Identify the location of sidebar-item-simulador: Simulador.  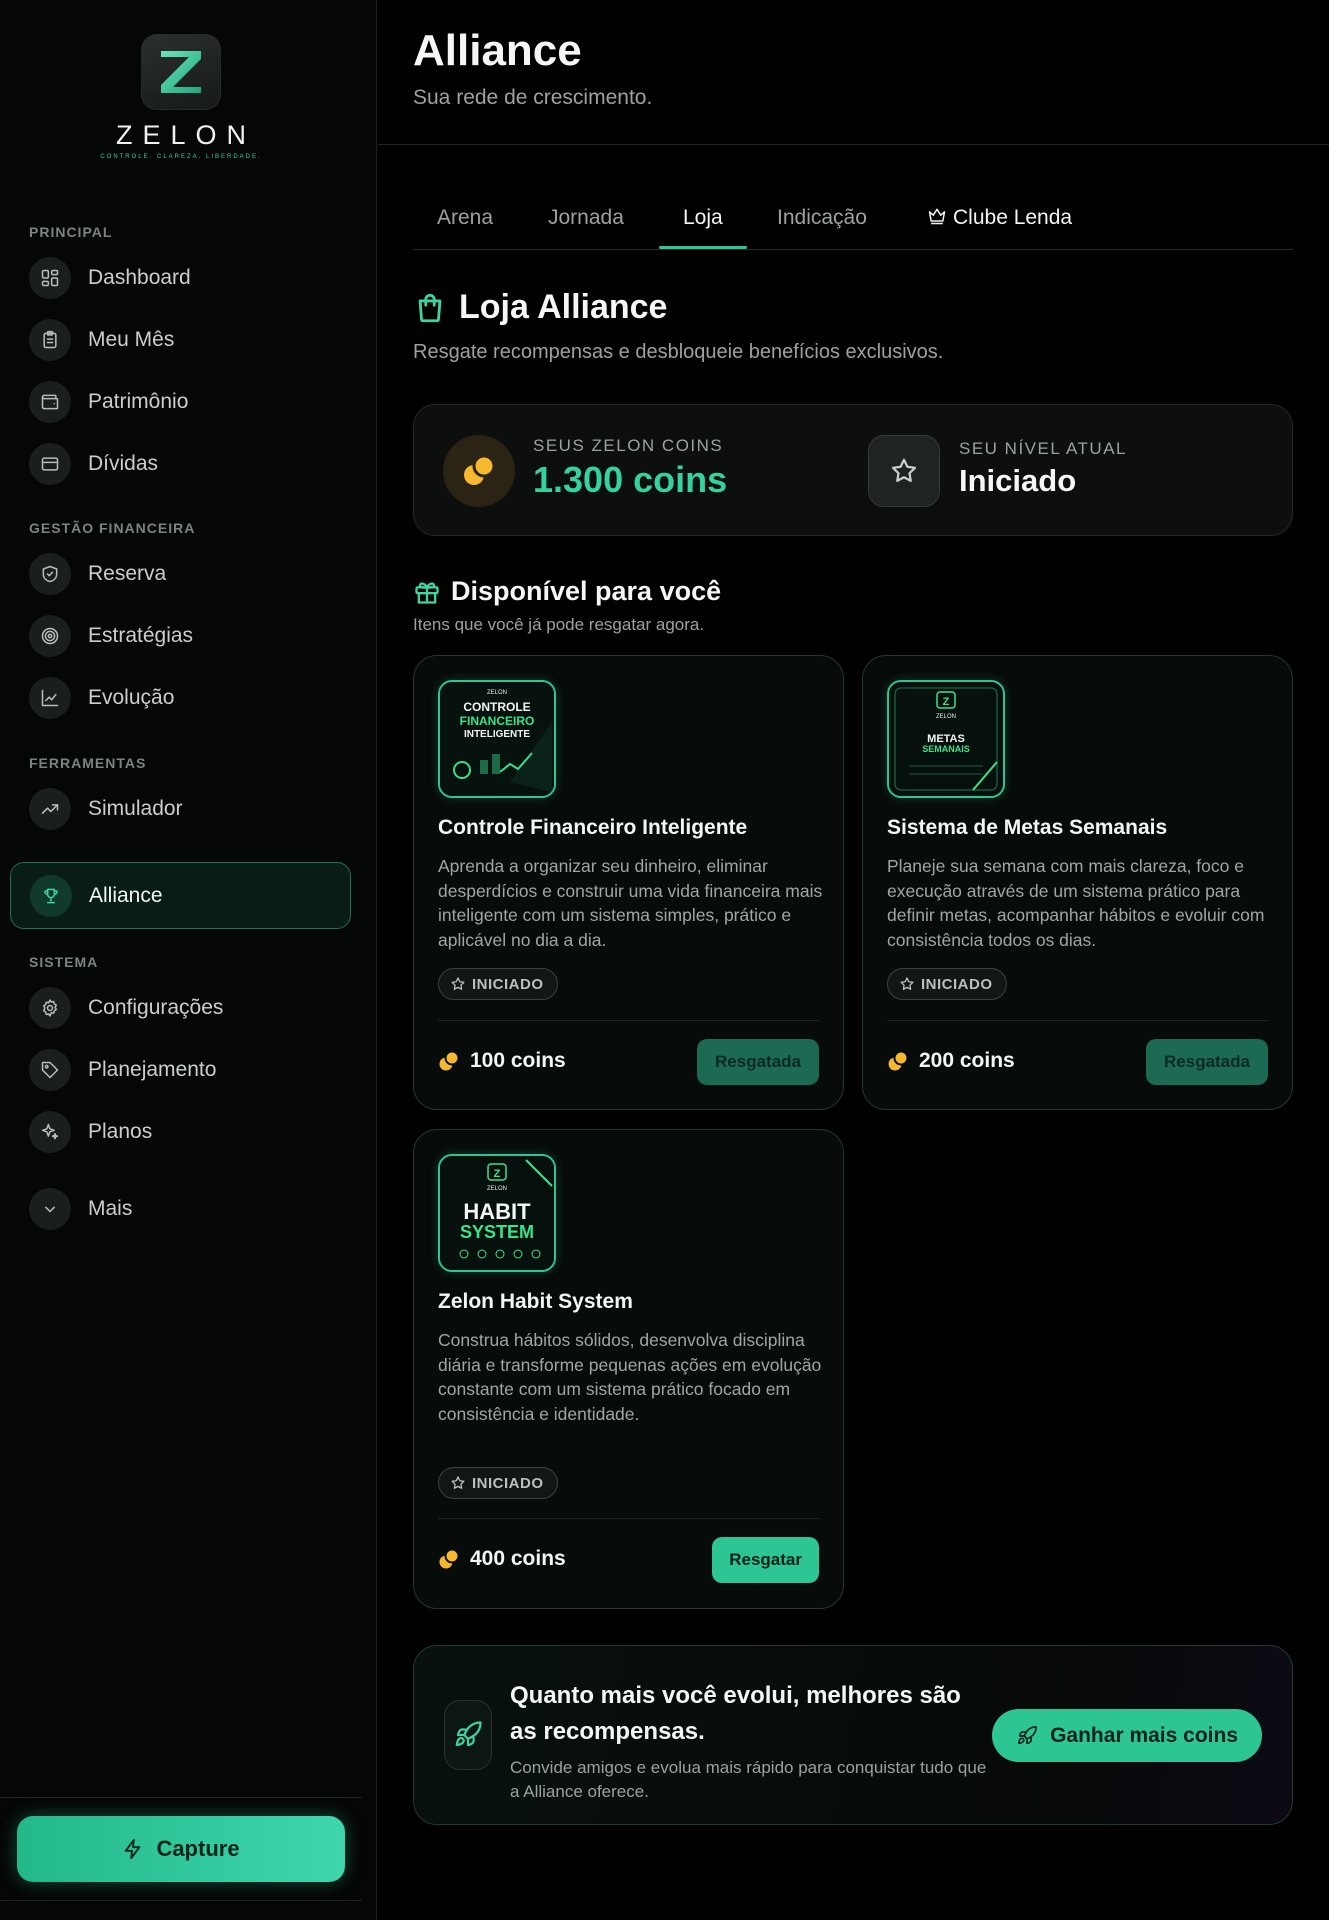
(189, 809).